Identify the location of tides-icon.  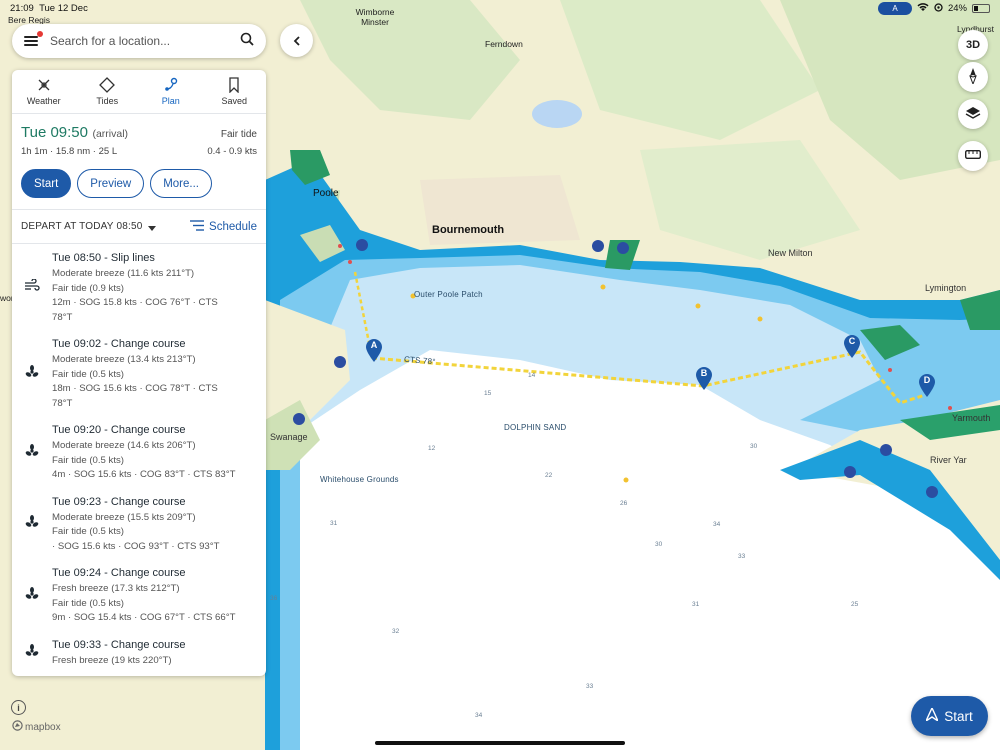
(107, 85).